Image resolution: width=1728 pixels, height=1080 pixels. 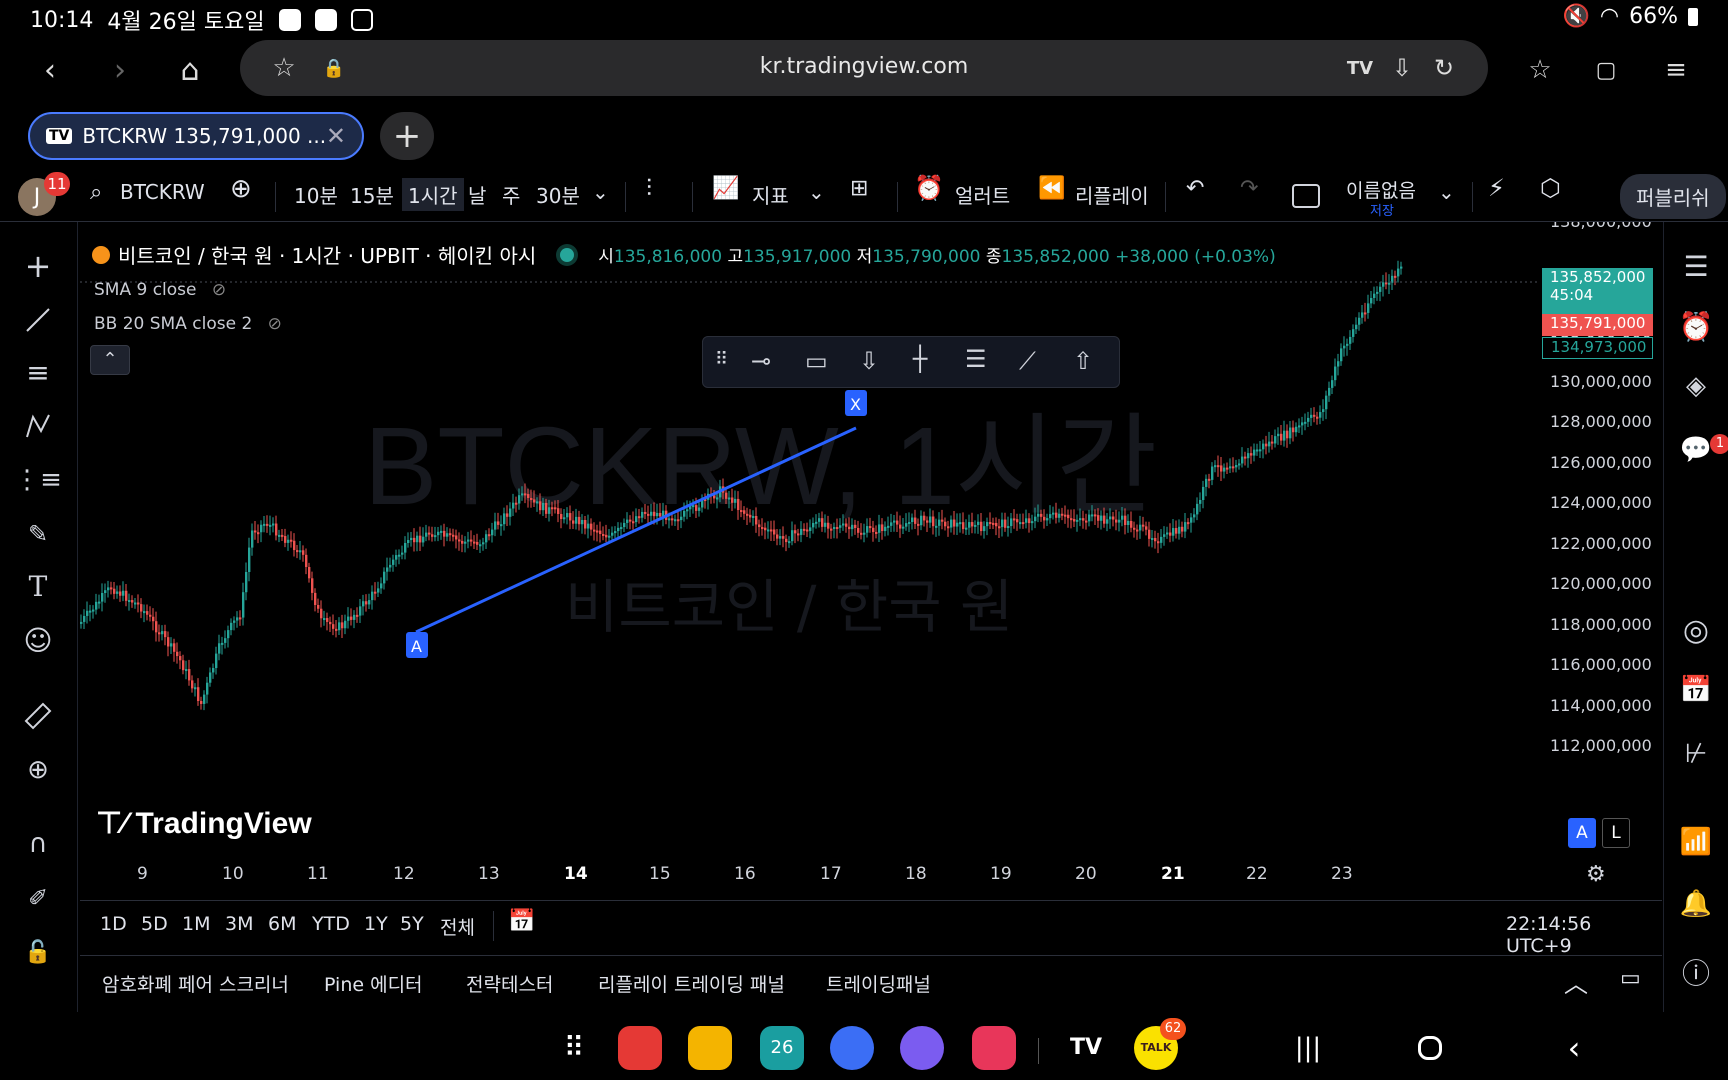 I want to click on watchlist-icon: ☰, so click(x=1696, y=266).